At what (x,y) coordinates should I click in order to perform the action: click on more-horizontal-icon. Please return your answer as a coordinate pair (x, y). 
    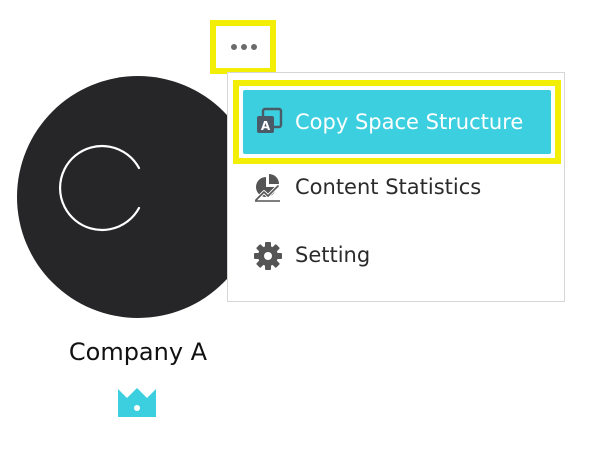
    Looking at the image, I should click on (244, 47).